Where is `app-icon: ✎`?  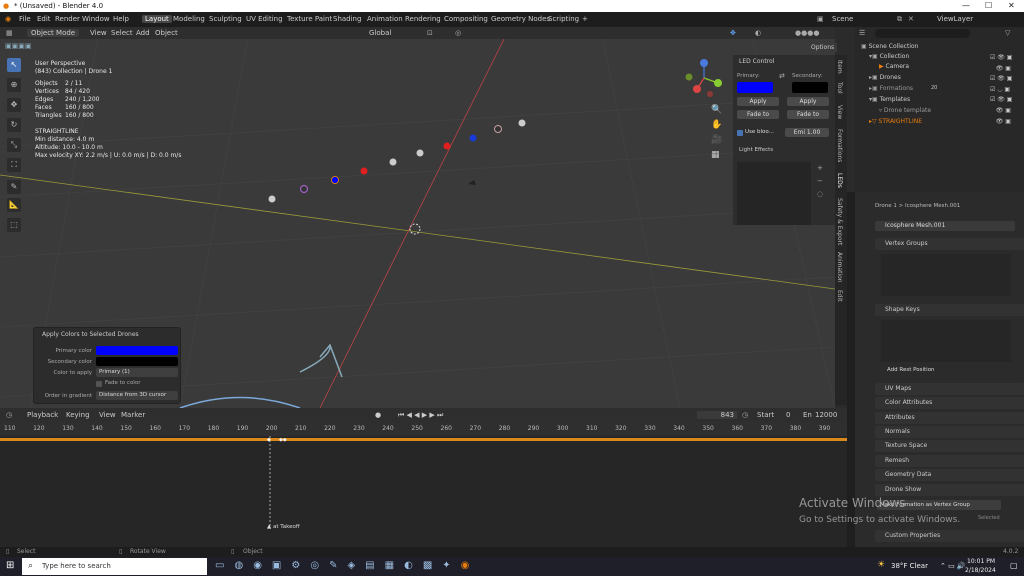
app-icon: ✎ is located at coordinates (338, 565).